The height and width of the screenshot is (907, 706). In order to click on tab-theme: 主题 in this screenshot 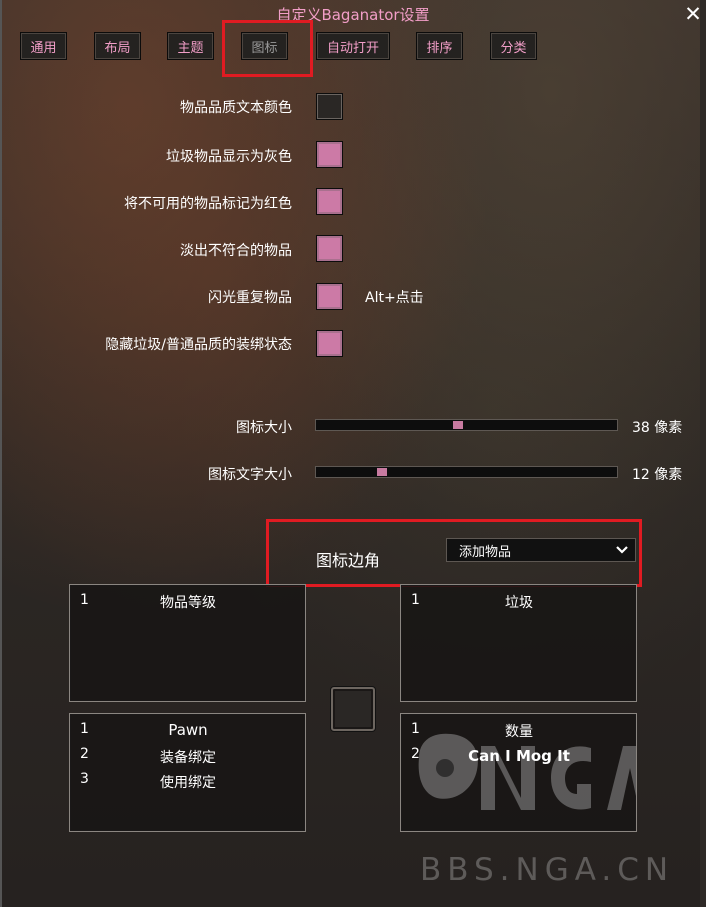, I will do `click(190, 46)`.